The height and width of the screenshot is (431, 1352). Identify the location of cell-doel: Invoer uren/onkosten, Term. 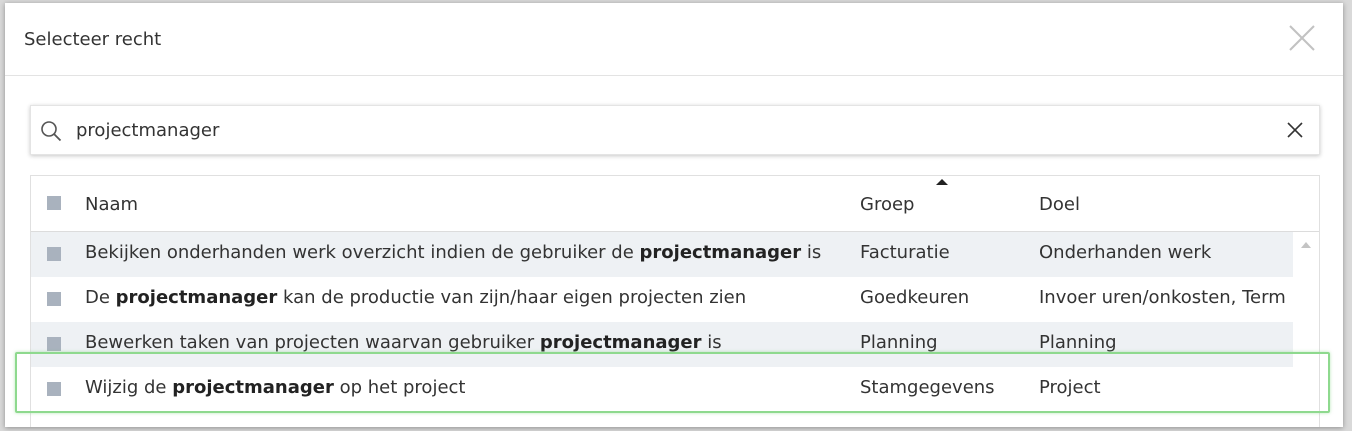
(1162, 297).